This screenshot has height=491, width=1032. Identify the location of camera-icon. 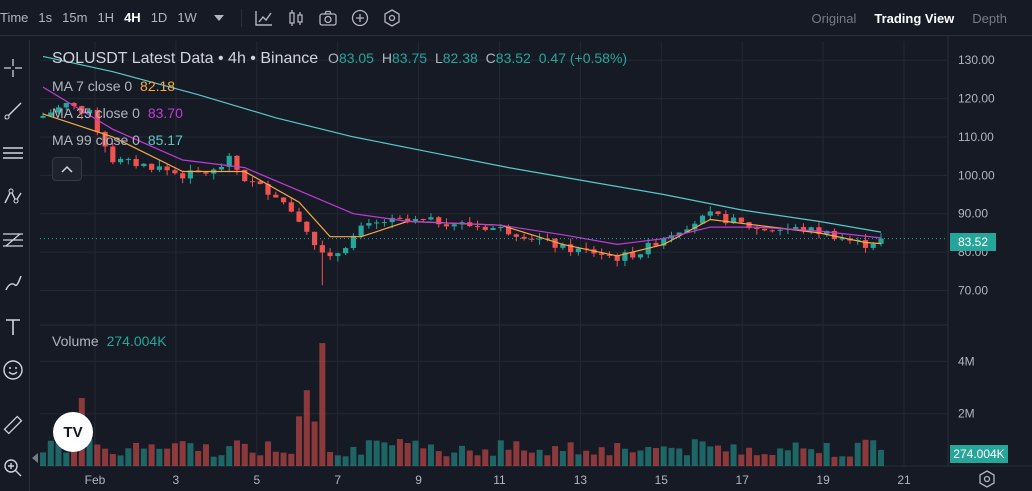
(328, 18).